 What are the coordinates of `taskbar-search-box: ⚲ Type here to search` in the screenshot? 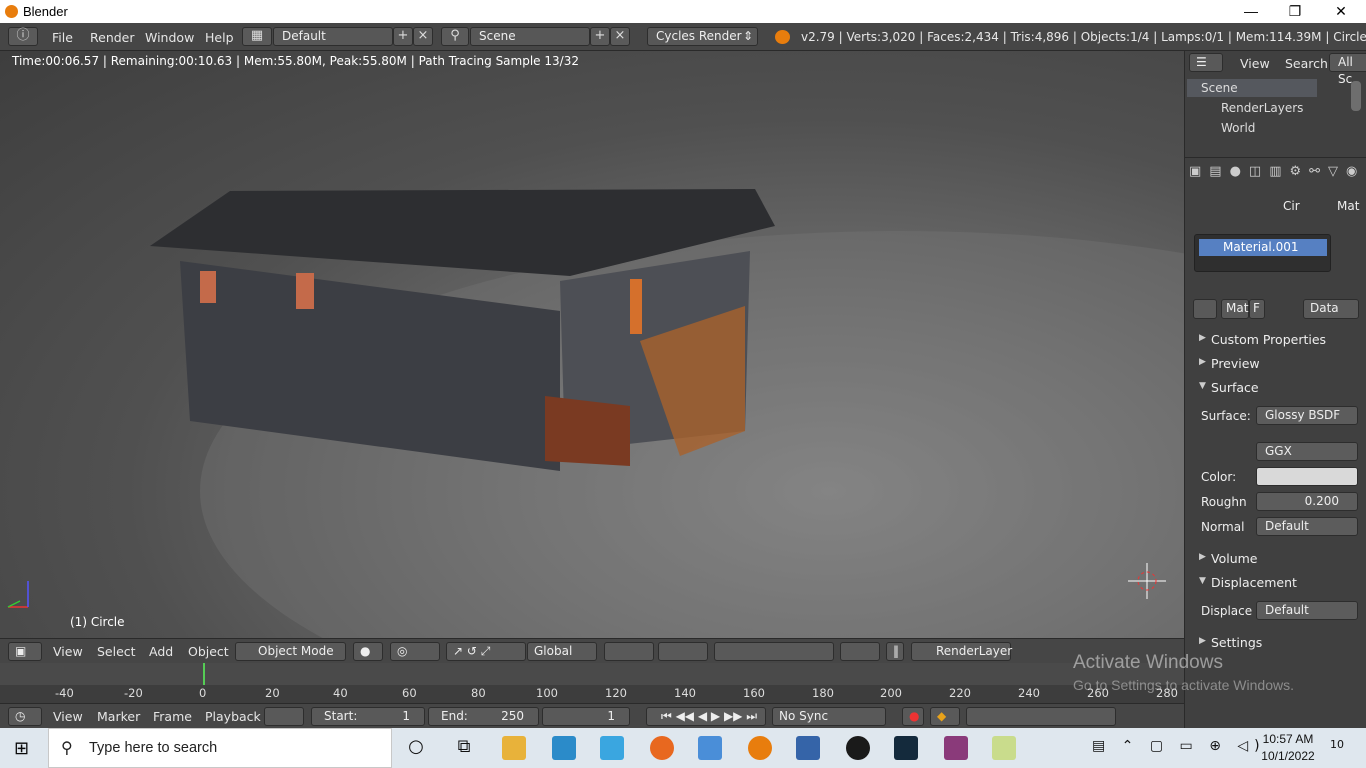 It's located at (220, 748).